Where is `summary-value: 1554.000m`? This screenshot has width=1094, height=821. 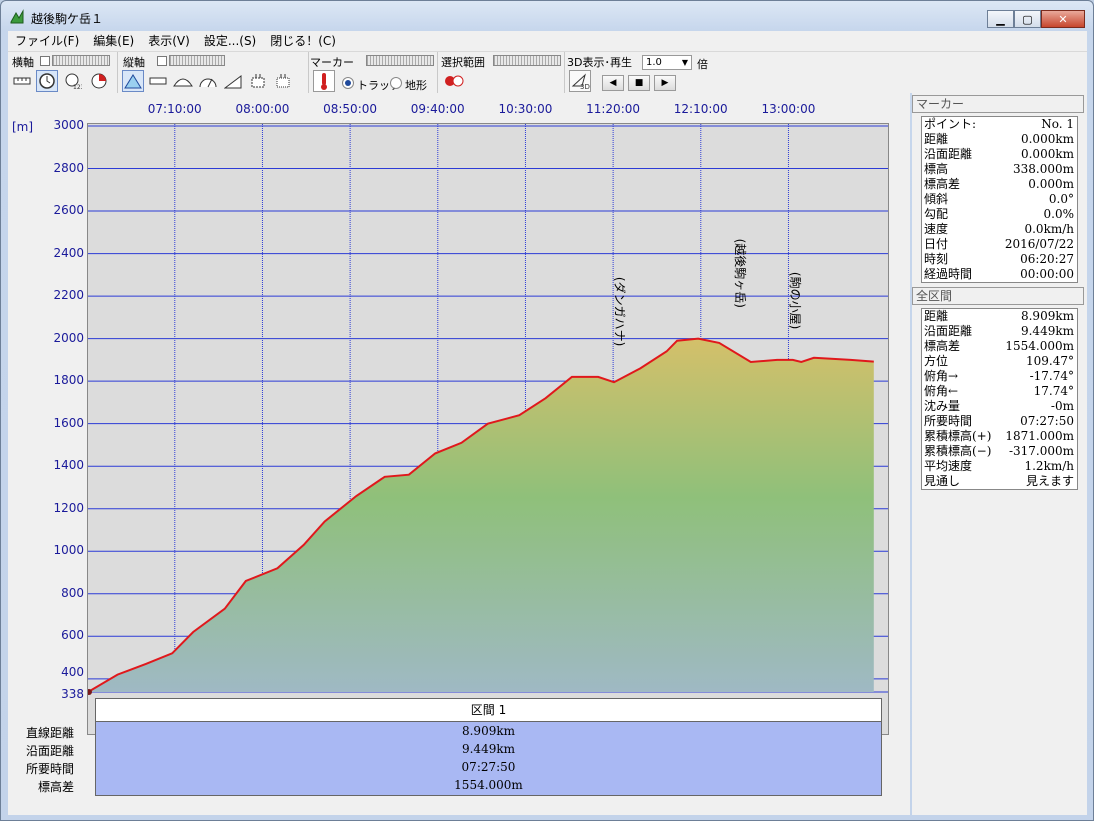 summary-value: 1554.000m is located at coordinates (488, 785).